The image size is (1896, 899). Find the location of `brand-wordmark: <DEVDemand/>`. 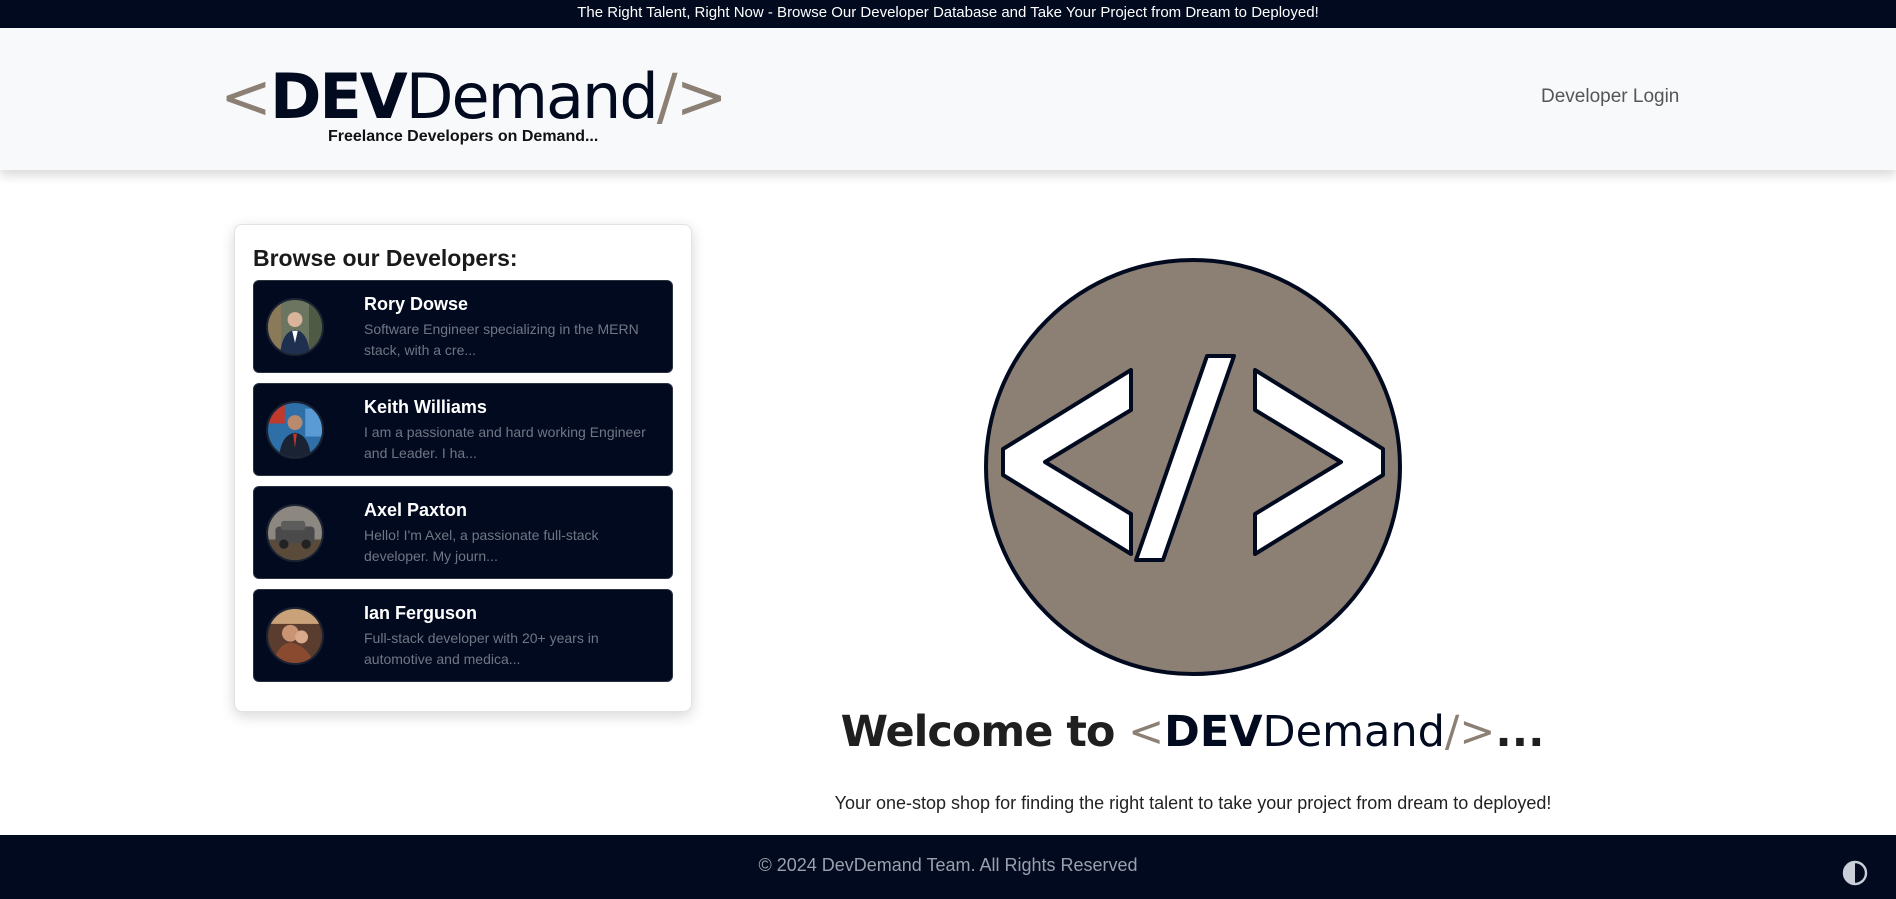

brand-wordmark: <DEVDemand/> is located at coordinates (474, 97).